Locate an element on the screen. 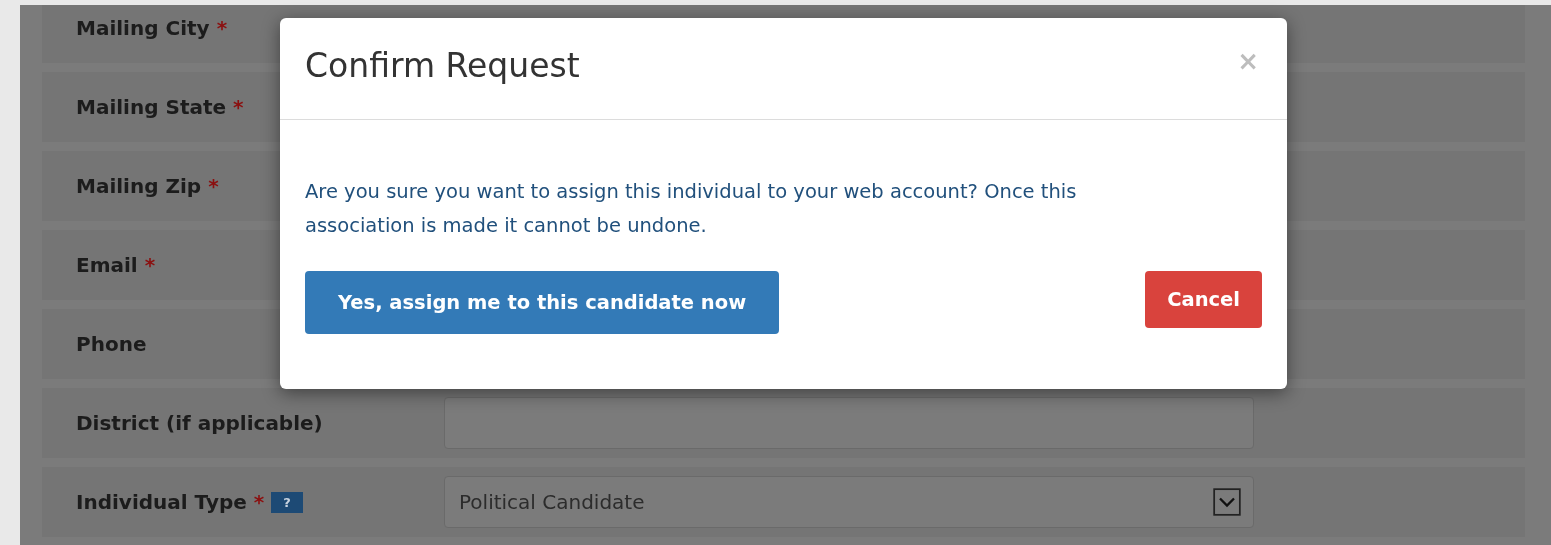  input-field is located at coordinates (849, 423).